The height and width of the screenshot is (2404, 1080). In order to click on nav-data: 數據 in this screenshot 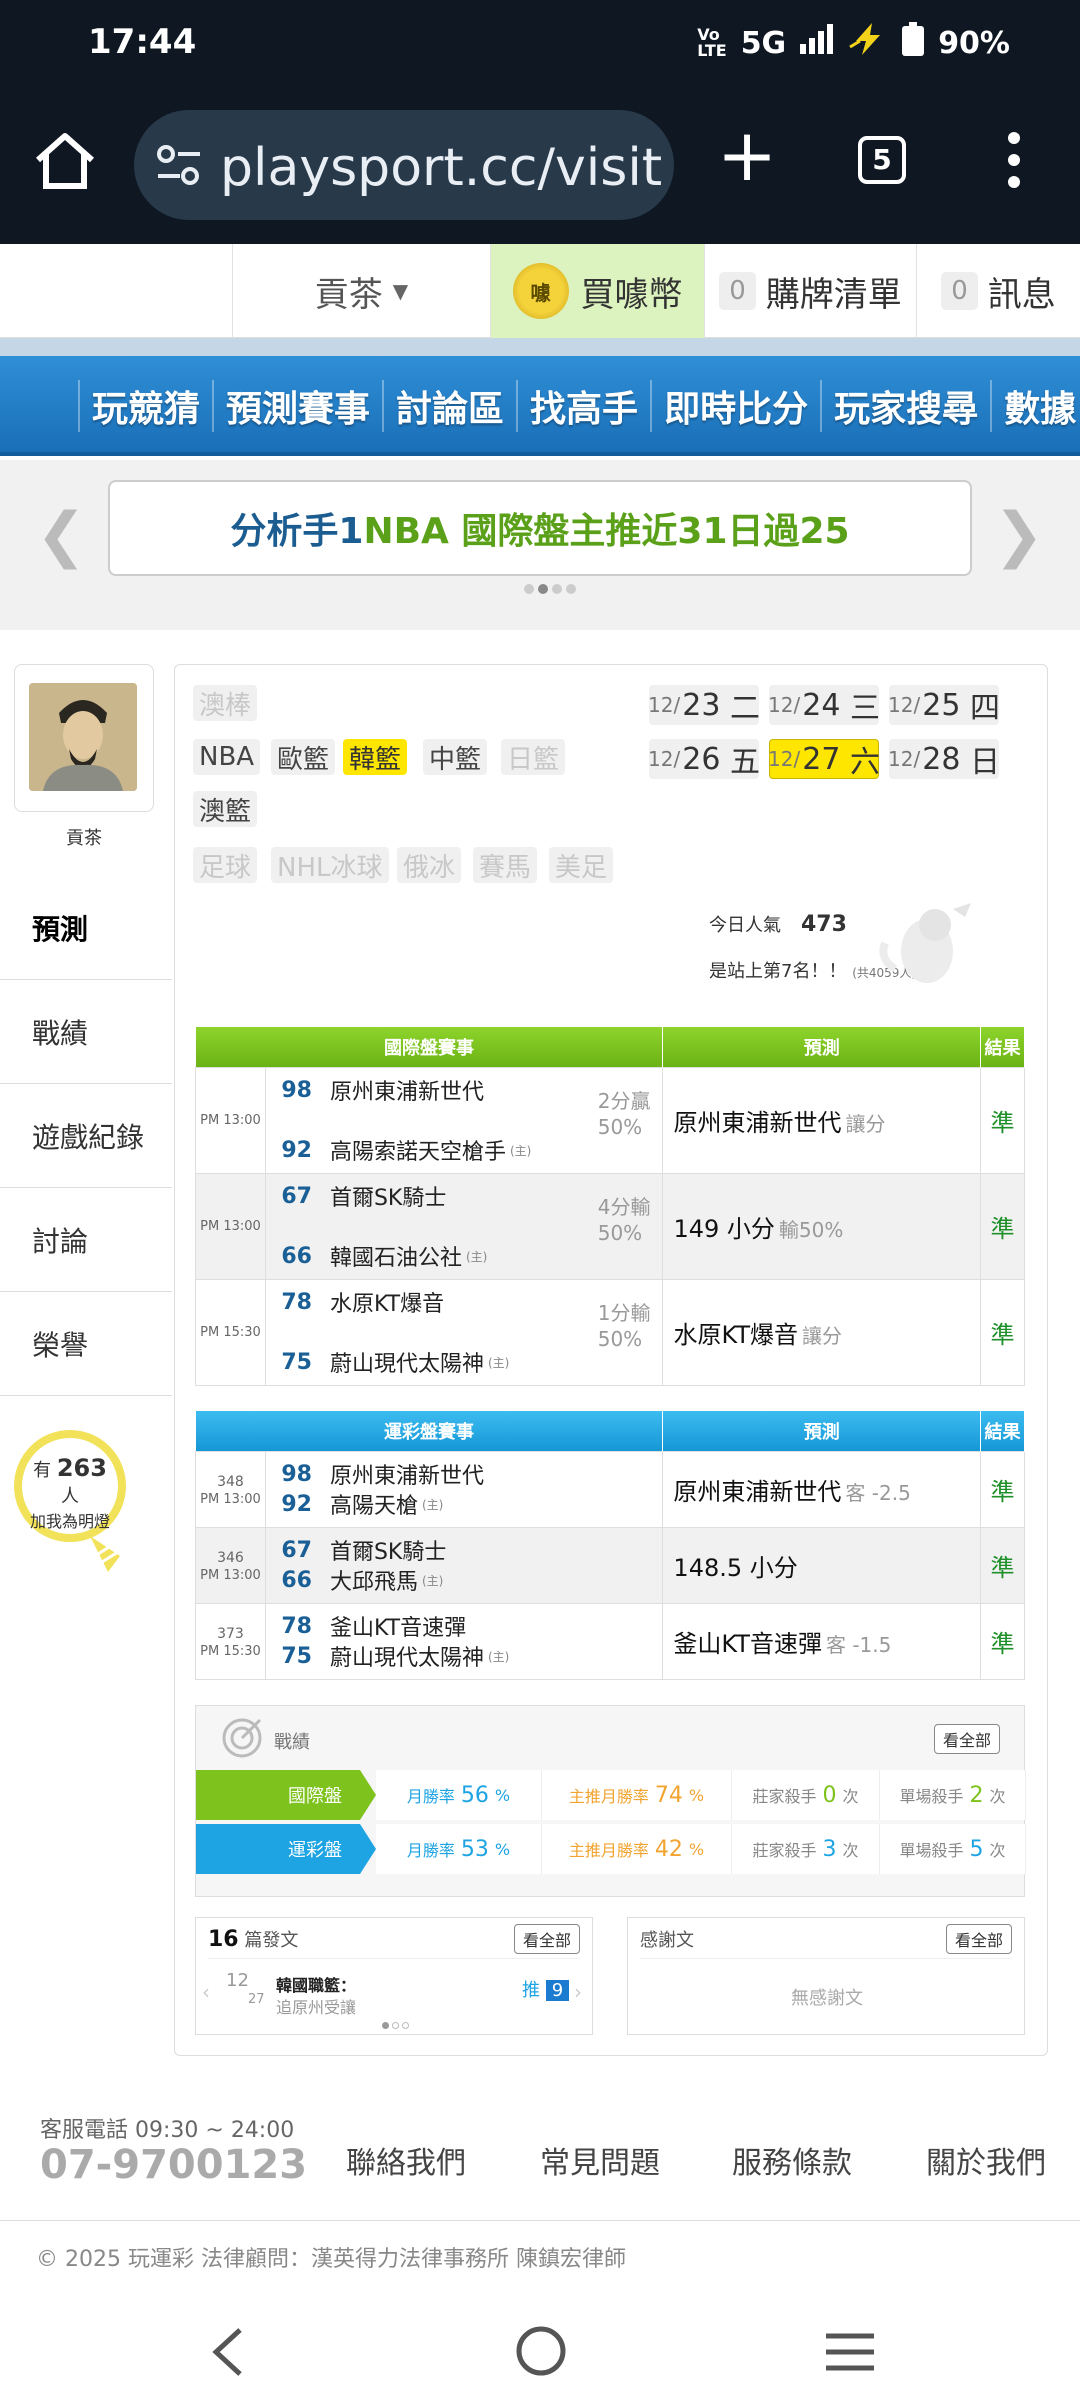, I will do `click(1035, 406)`.